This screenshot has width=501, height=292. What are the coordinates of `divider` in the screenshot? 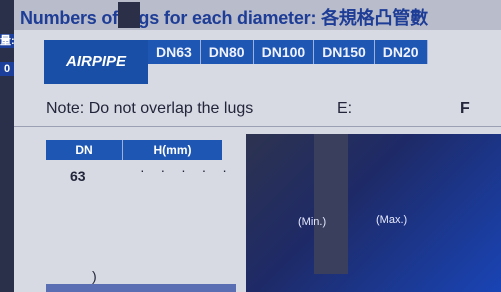 It's located at (257, 126).